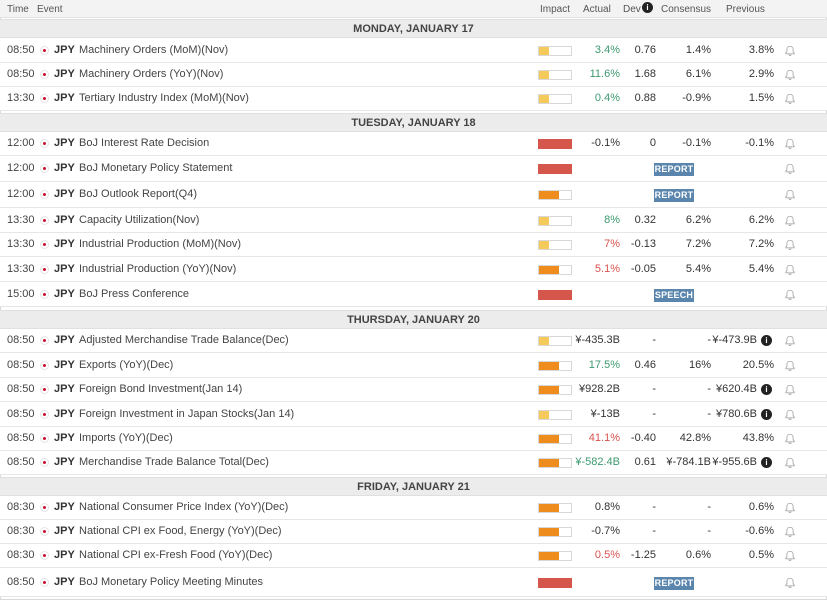 This screenshot has height=600, width=827. Describe the element at coordinates (686, 9) in the screenshot. I see `header-consensus: Consensus` at that location.